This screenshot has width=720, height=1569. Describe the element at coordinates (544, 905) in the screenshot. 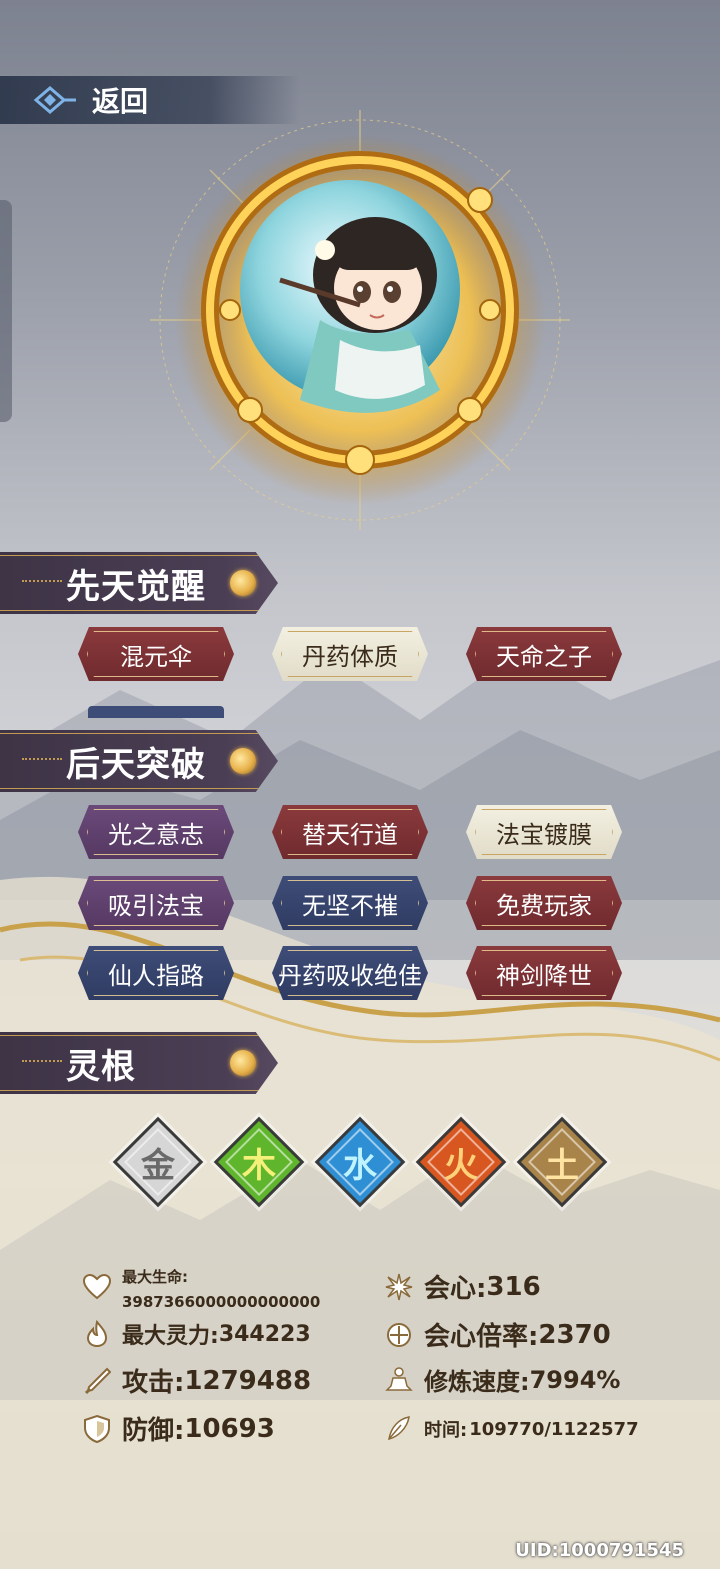

I see `talent-tag-label: 免费玩家` at that location.